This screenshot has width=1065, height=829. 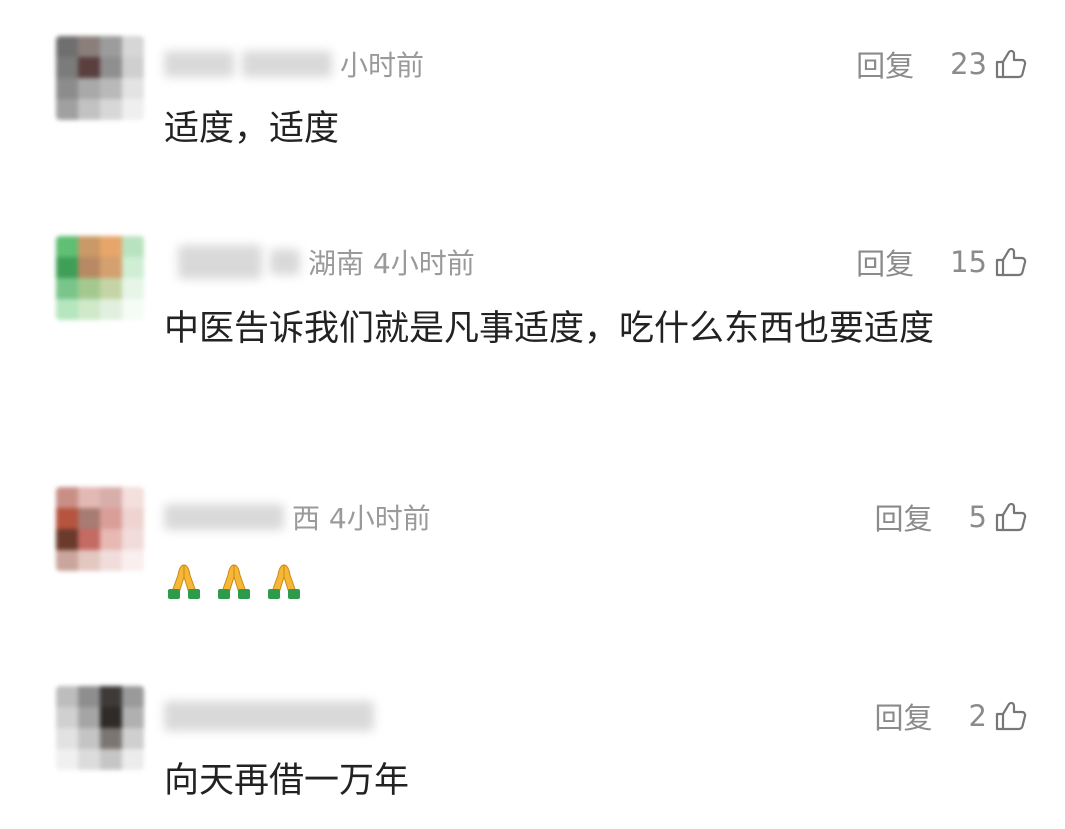 What do you see at coordinates (382, 65) in the screenshot?
I see `timestamp: 小时前` at bounding box center [382, 65].